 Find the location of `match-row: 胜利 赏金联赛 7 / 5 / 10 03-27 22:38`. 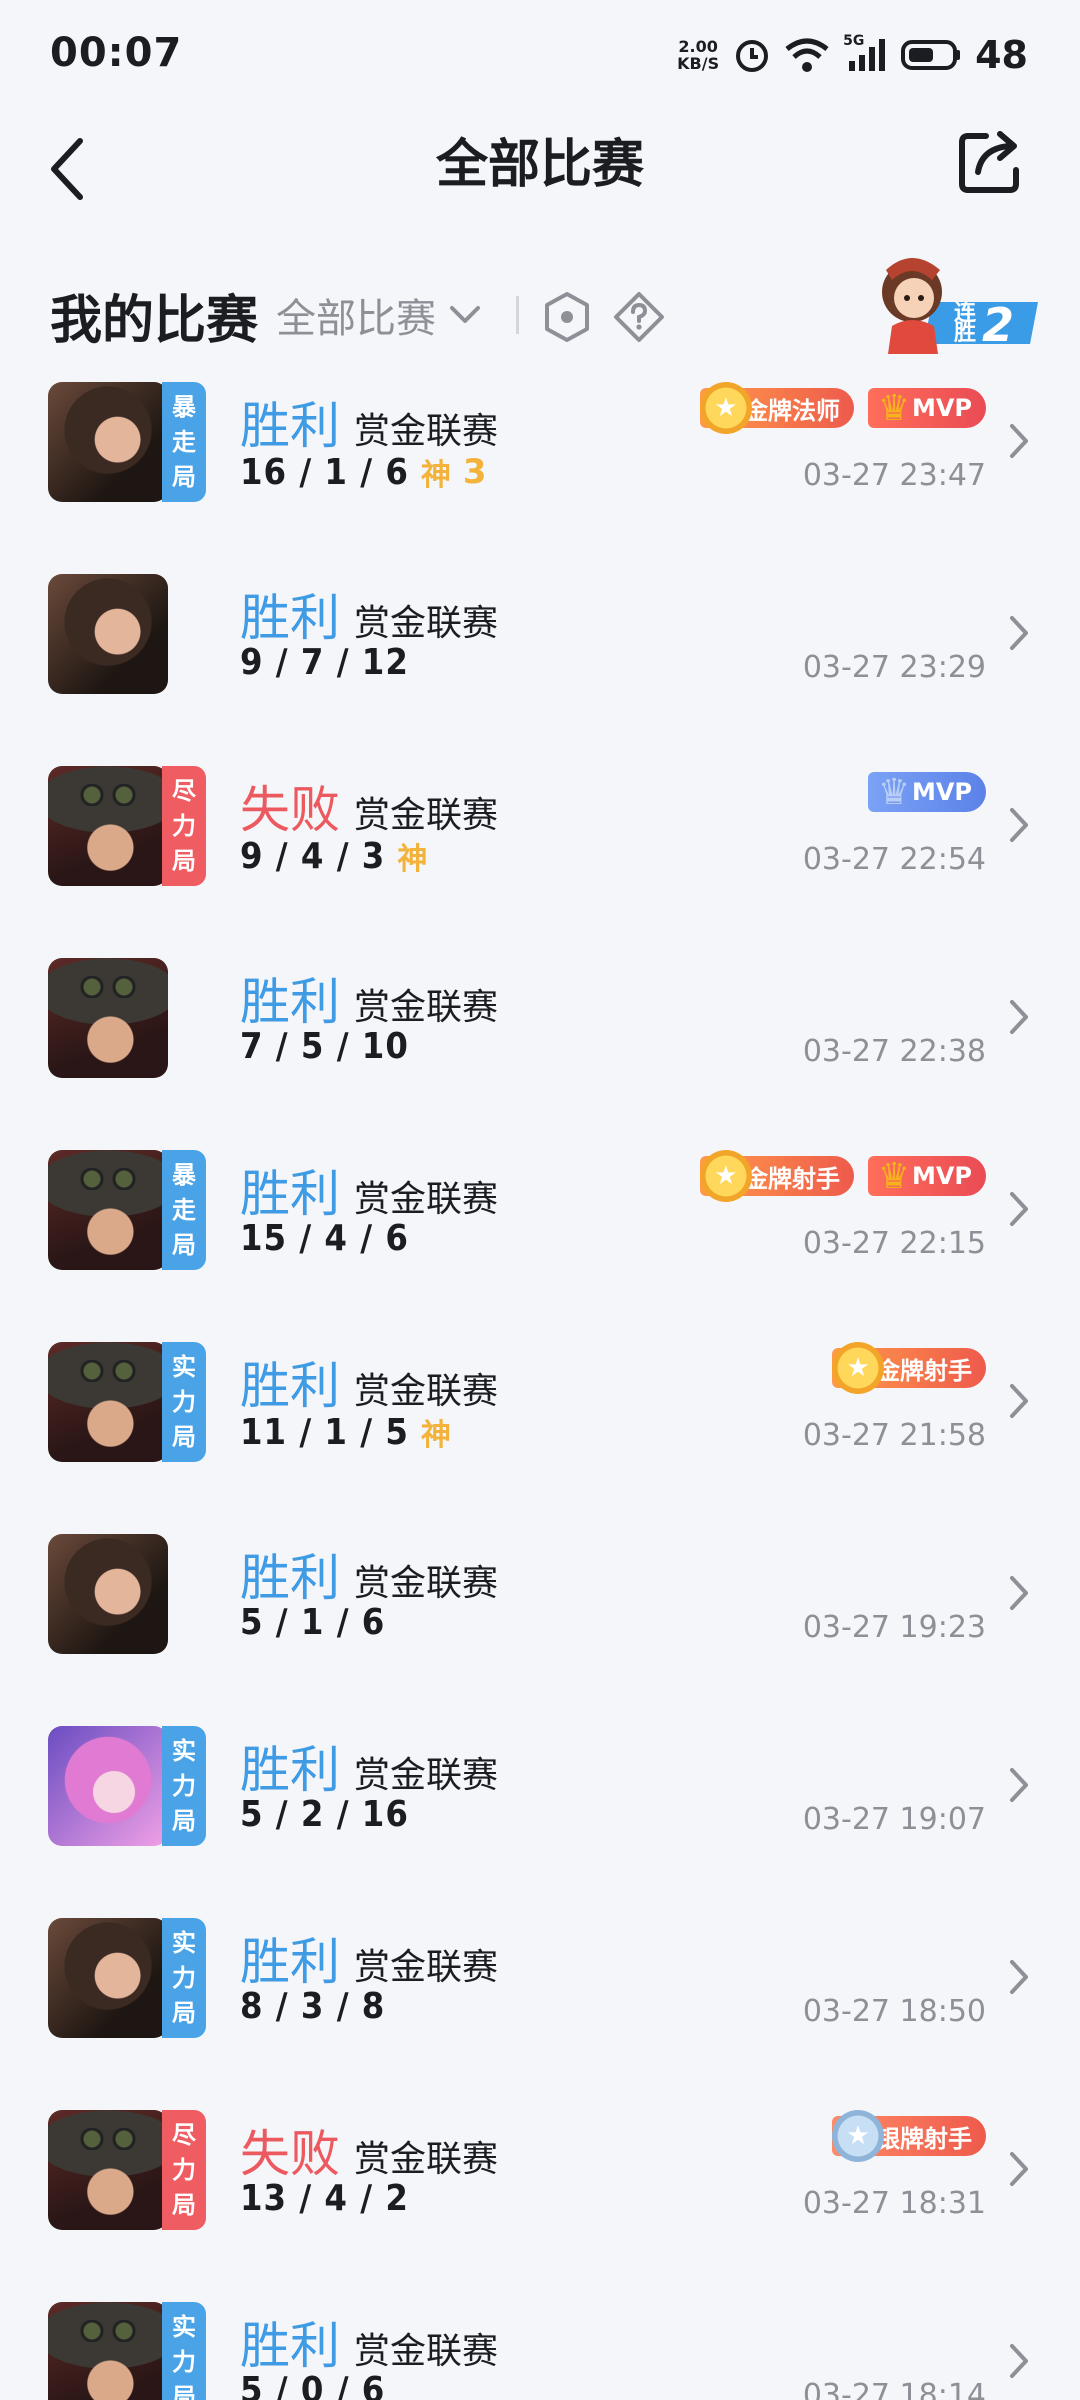

match-row: 胜利 赏金联赛 7 / 5 / 10 03-27 22:38 is located at coordinates (540, 1044).